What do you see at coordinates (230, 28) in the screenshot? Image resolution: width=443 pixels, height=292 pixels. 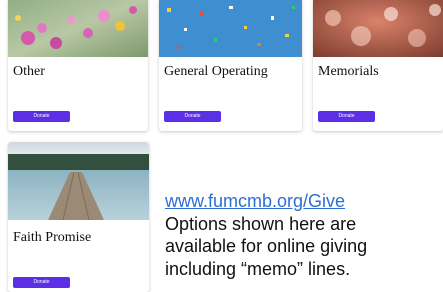 I see `confetti-image` at bounding box center [230, 28].